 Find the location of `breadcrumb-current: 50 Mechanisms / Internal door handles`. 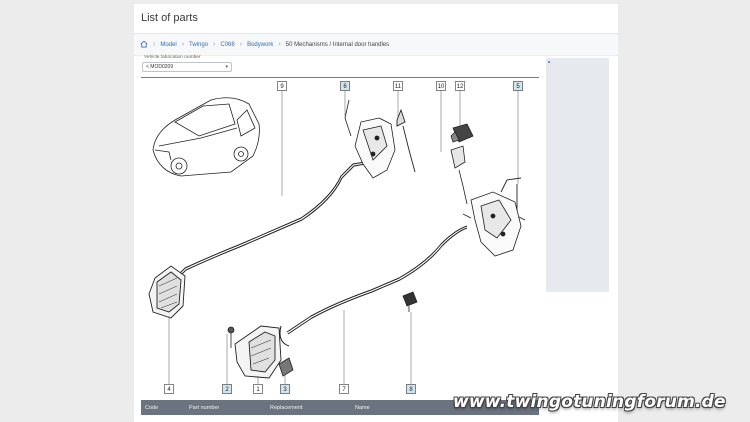

breadcrumb-current: 50 Mechanisms / Internal door handles is located at coordinates (337, 44).